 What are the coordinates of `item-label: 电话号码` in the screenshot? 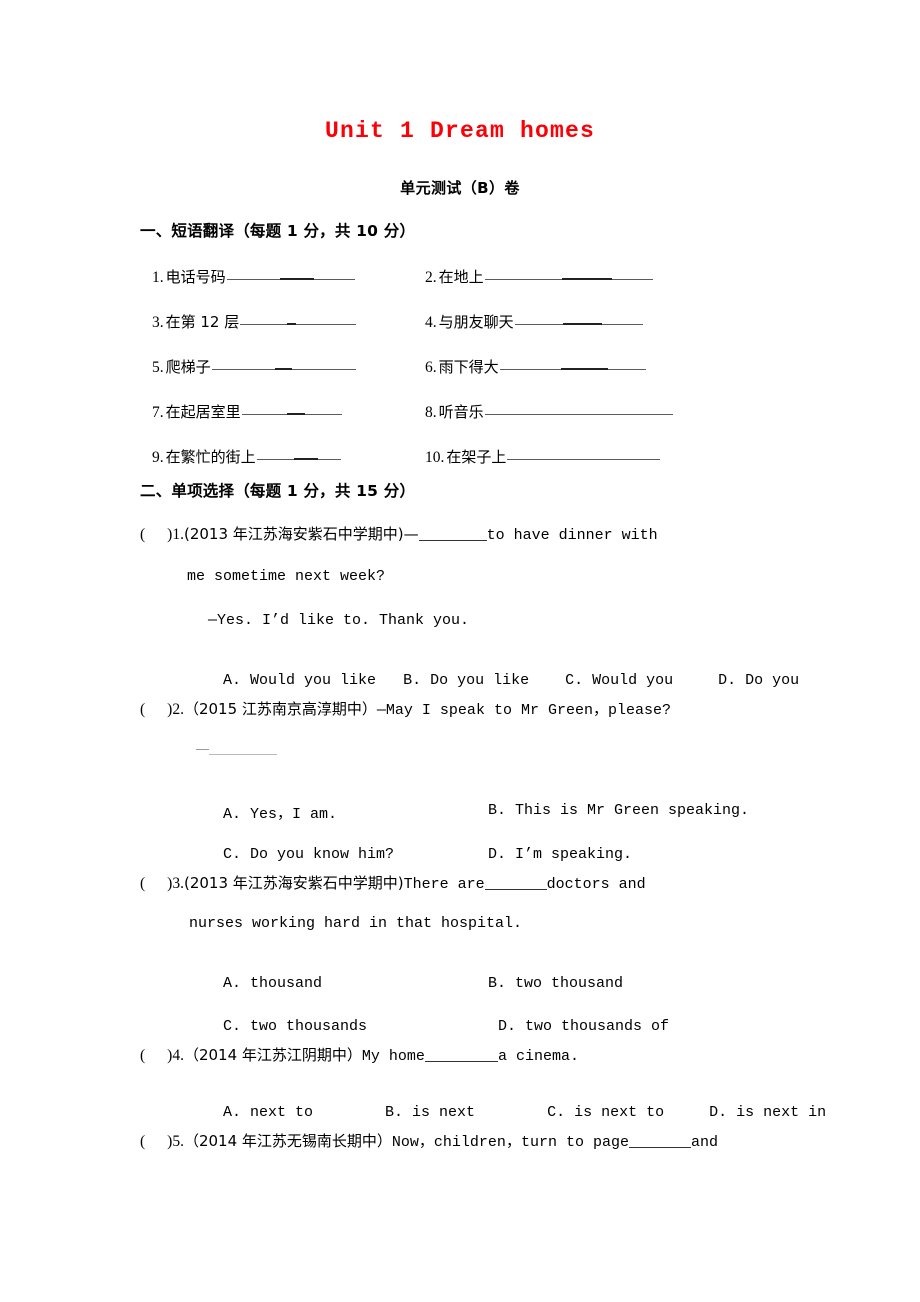 It's located at (195, 277).